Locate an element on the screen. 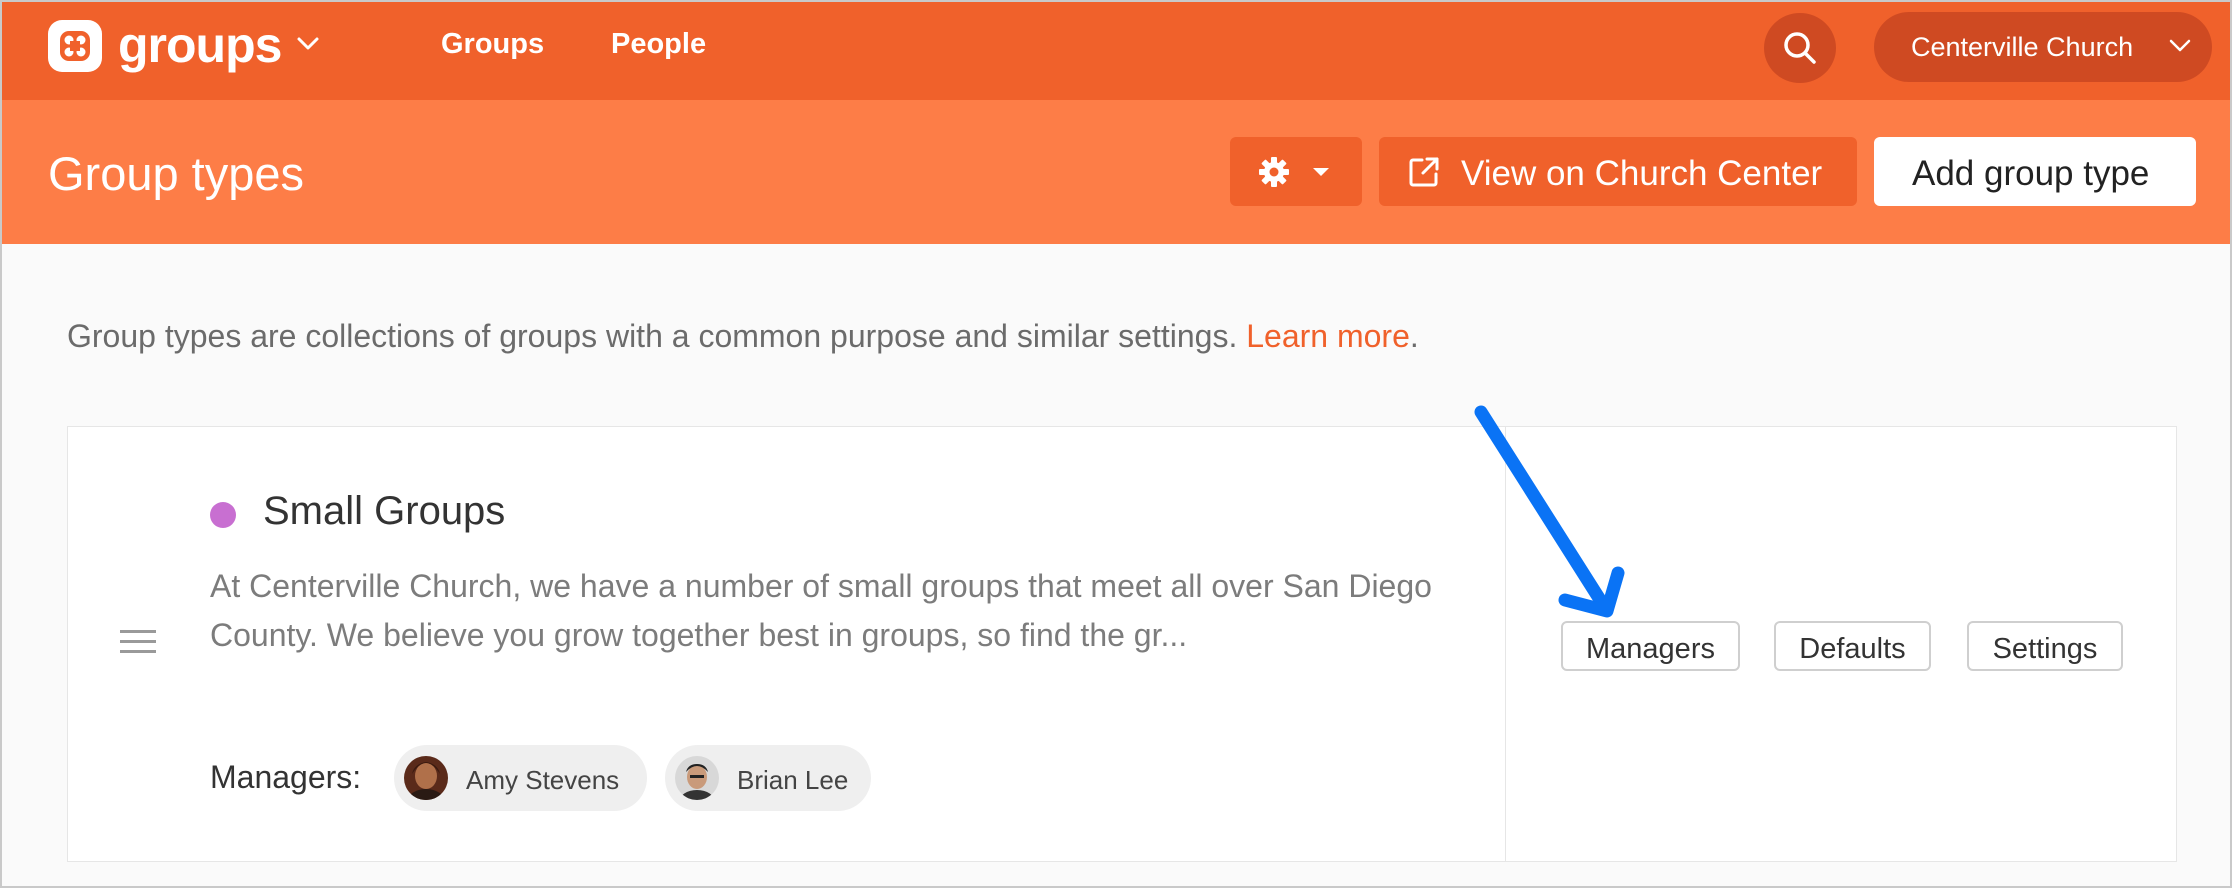 Image resolution: width=2232 pixels, height=888 pixels. annotation-arrow-icon is located at coordinates (1549, 511).